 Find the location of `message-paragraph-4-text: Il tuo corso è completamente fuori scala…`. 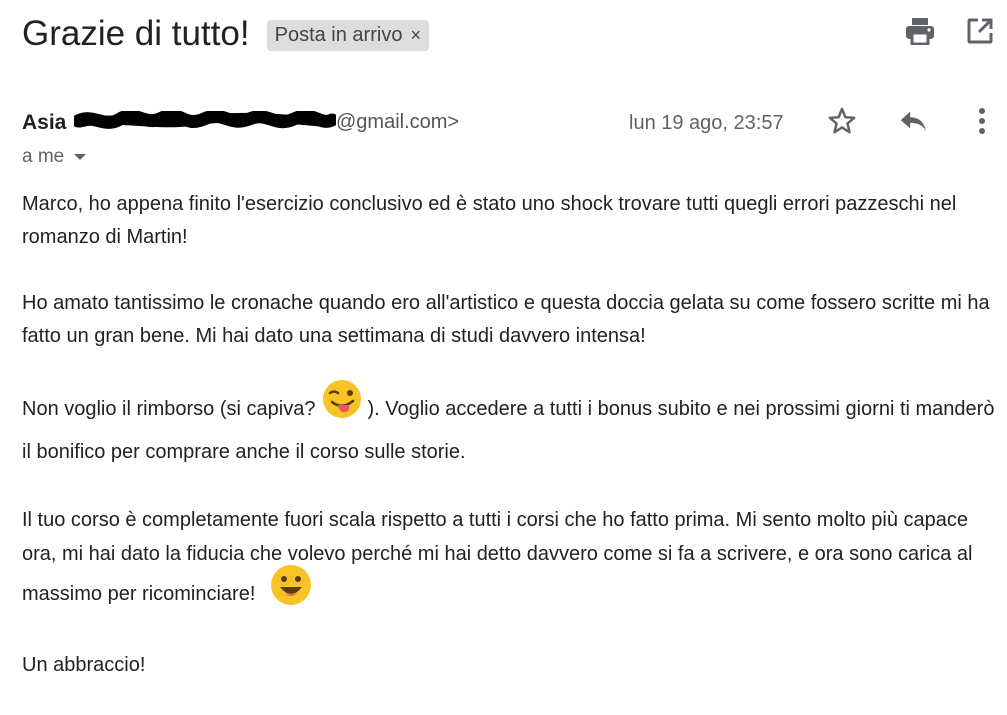

message-paragraph-4-text: Il tuo corso è completamente fuori scala… is located at coordinates (497, 557).